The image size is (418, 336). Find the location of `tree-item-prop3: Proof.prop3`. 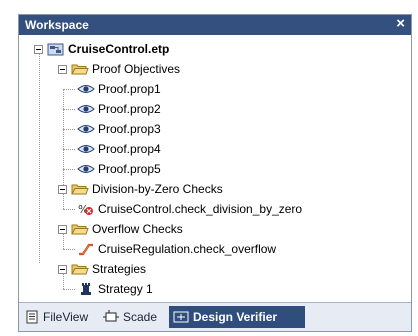

tree-item-prop3: Proof.prop3 is located at coordinates (119, 129).